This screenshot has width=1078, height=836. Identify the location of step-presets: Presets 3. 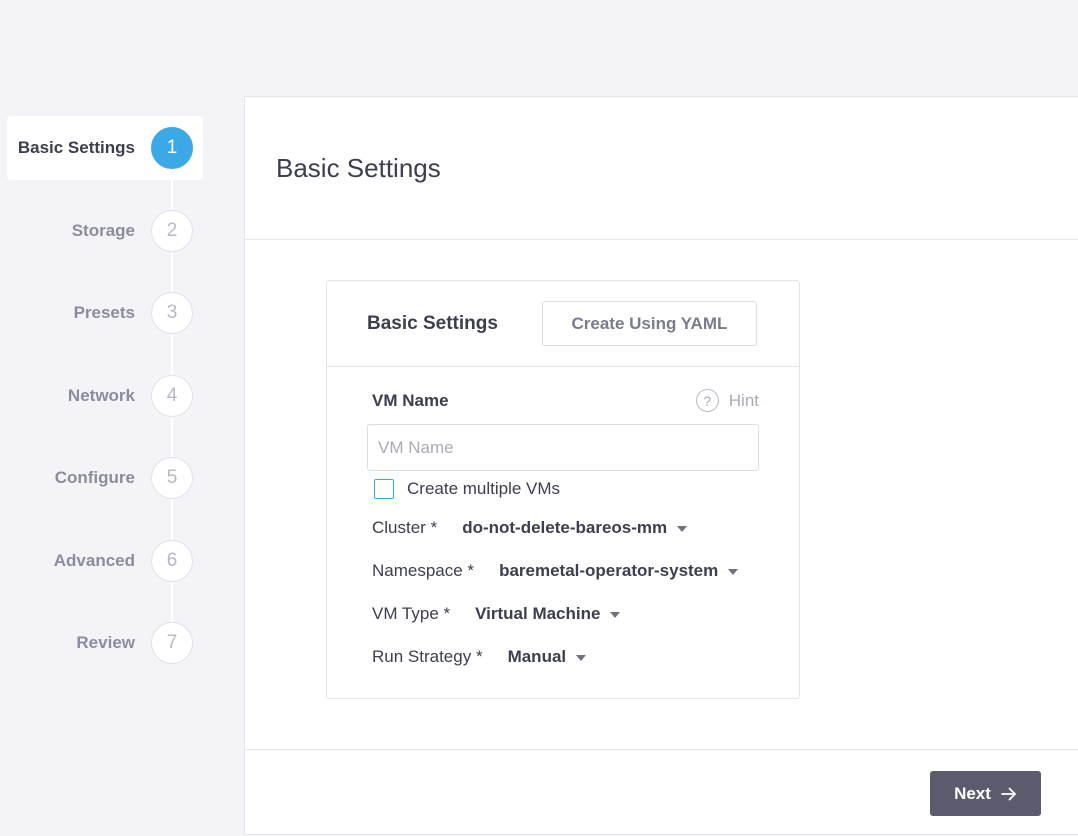
(105, 313).